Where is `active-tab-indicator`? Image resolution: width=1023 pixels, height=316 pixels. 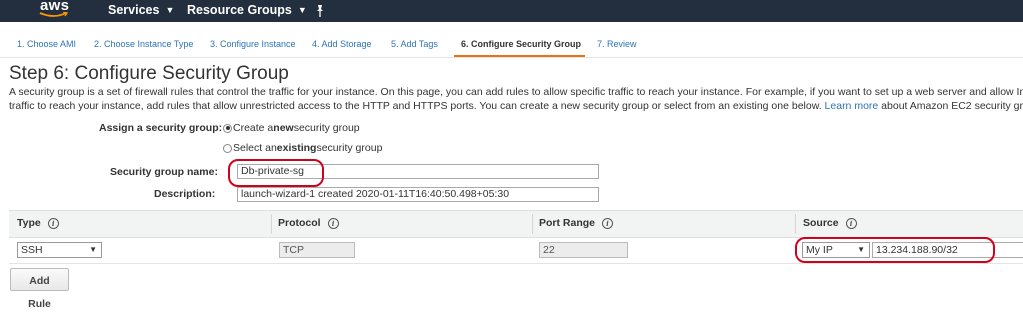
active-tab-indicator is located at coordinates (519, 56).